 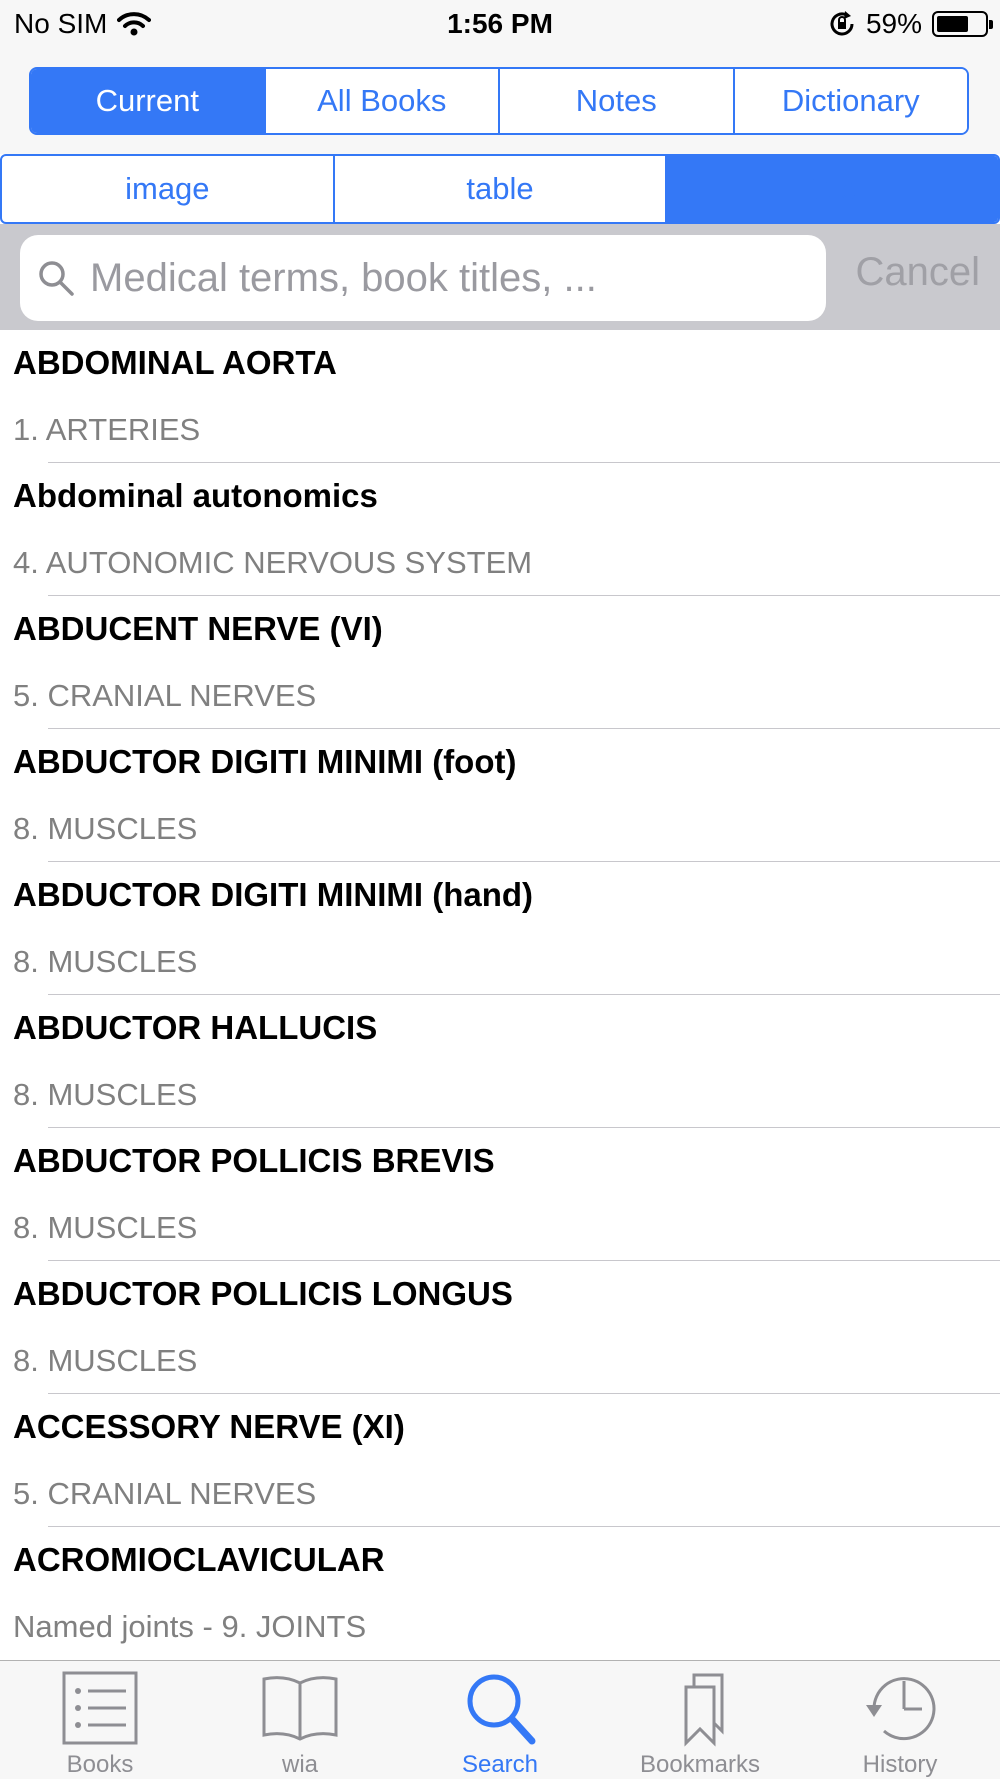 I want to click on segment-all-books: All Books, so click(x=382, y=101).